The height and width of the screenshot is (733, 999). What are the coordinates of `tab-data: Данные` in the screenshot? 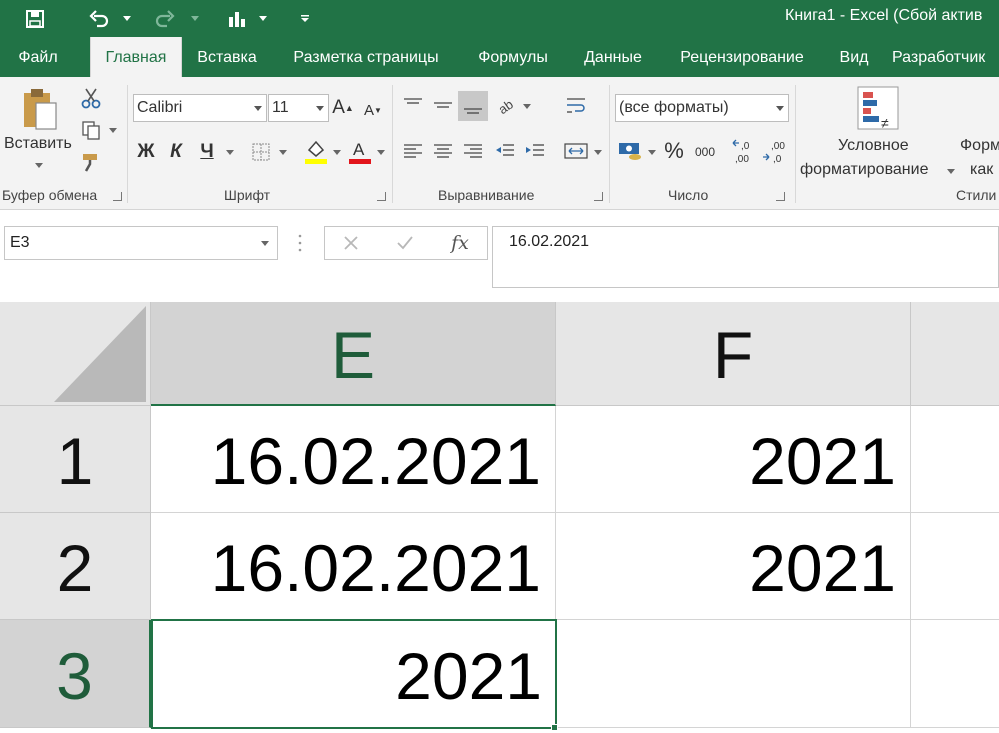 It's located at (613, 57).